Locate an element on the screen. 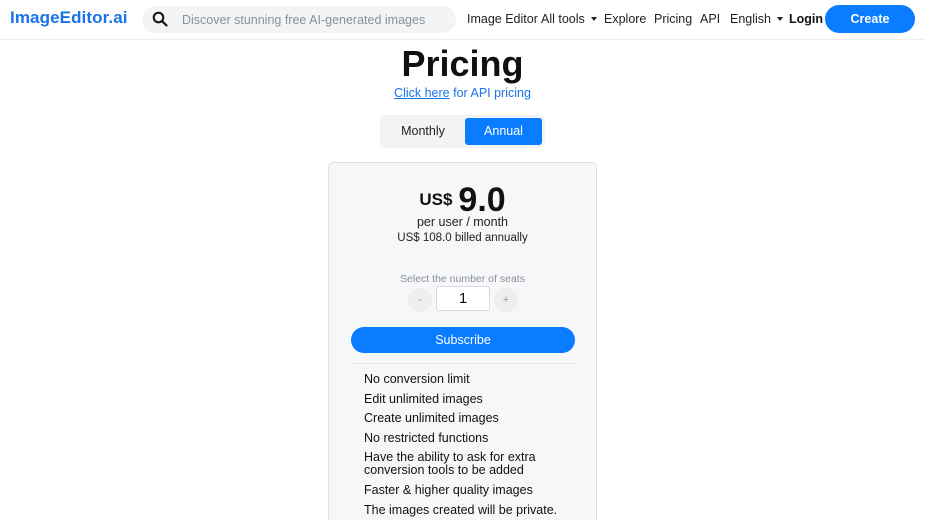 The image size is (925, 520). seats-decrement-button: - is located at coordinates (420, 300).